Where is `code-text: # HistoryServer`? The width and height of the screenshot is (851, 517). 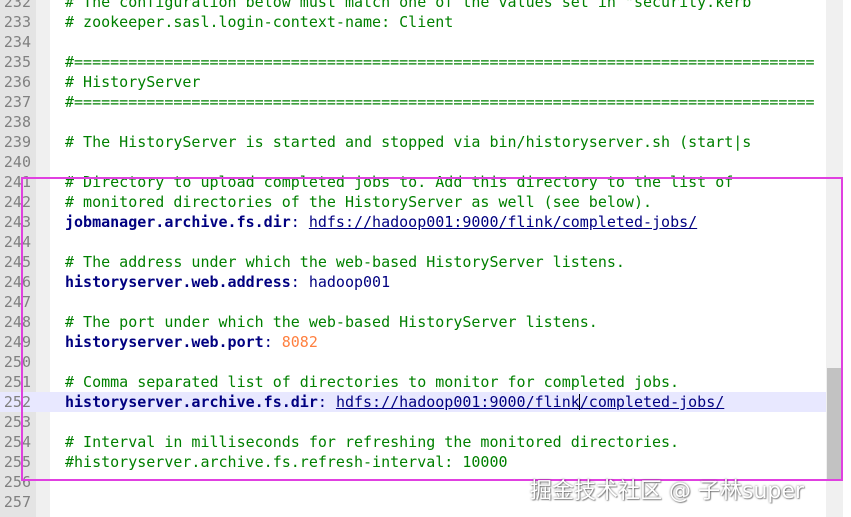
code-text: # HistoryServer is located at coordinates (132, 82).